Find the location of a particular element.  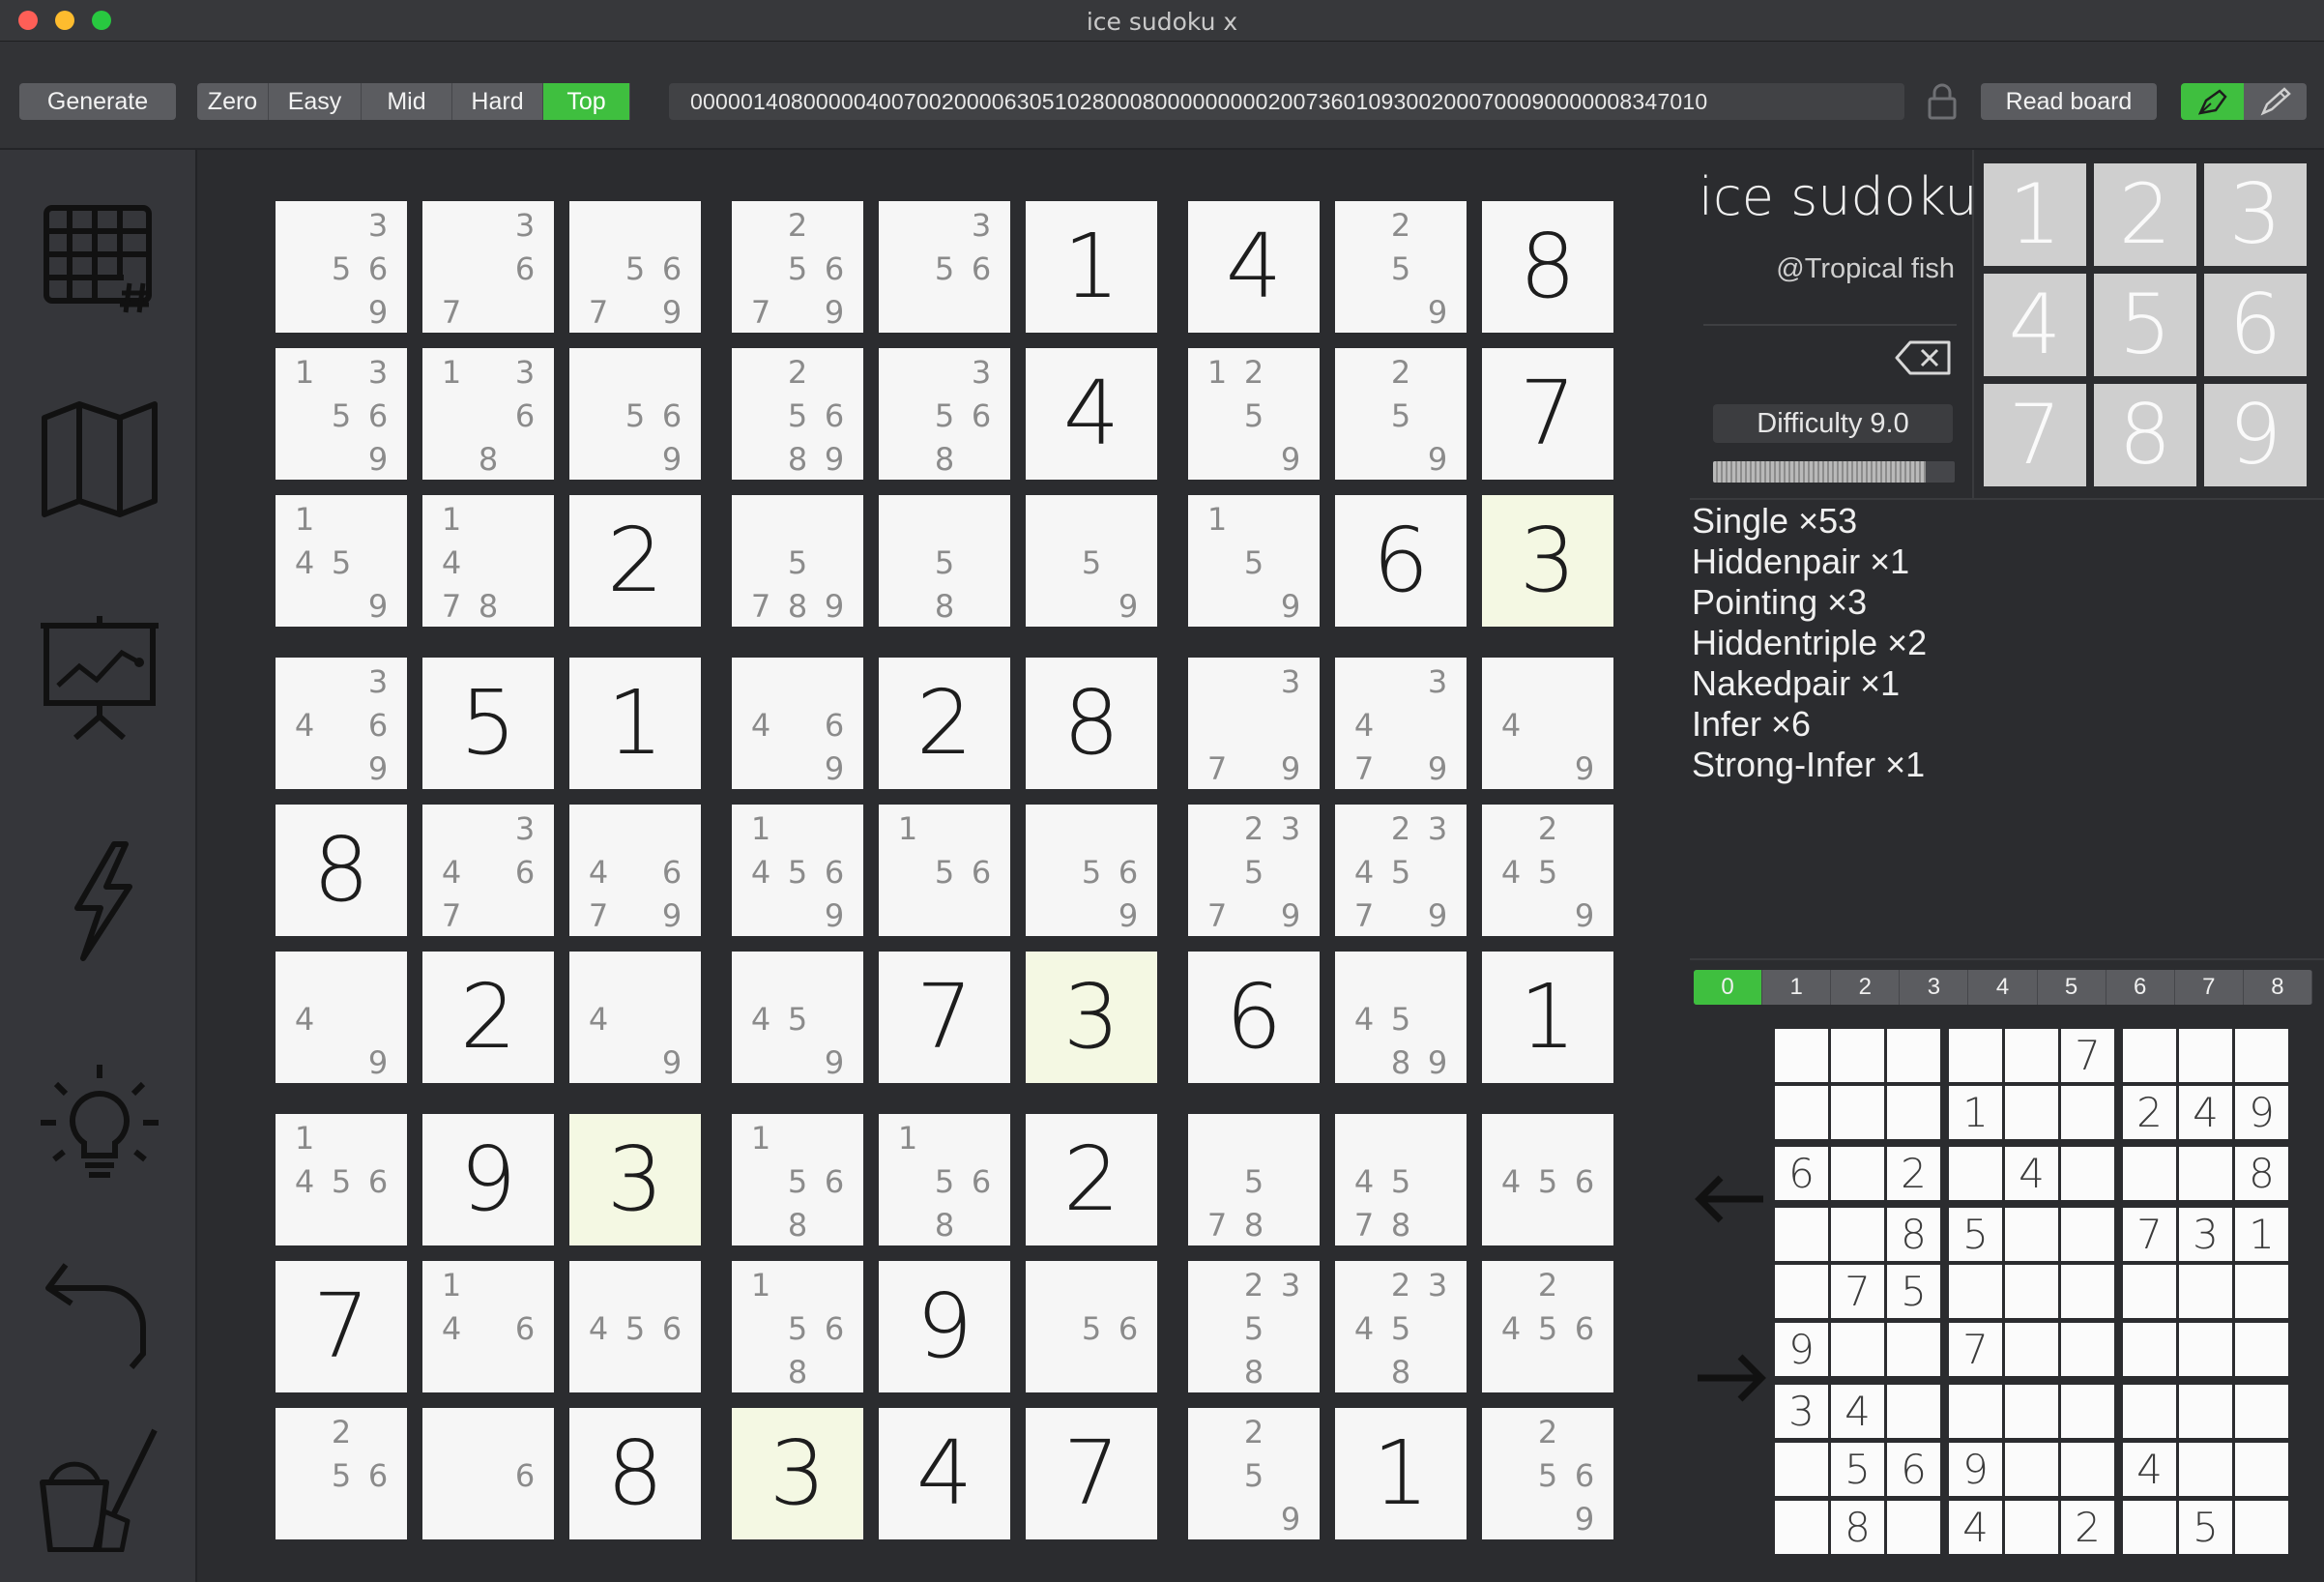

sudoku-cell: 3 4 6 9 is located at coordinates (341, 723).